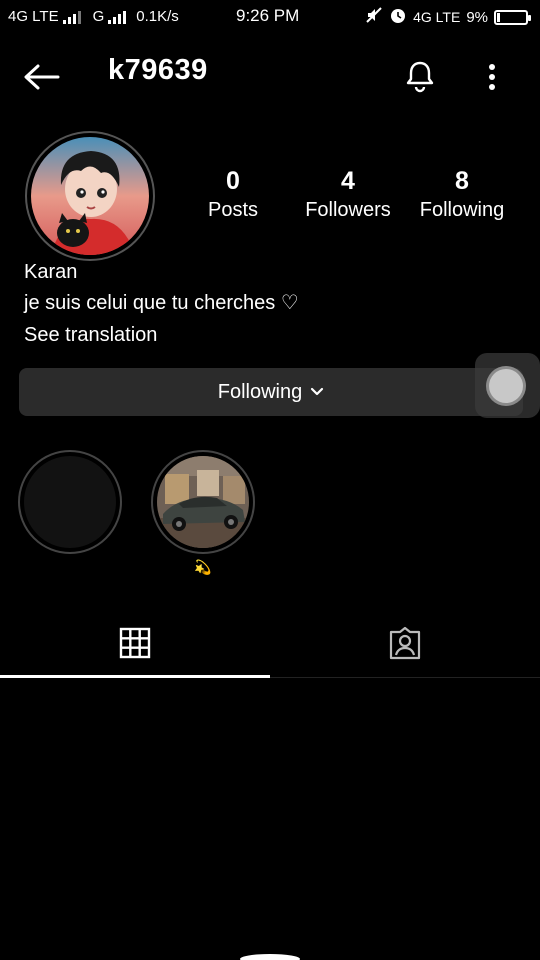 This screenshot has height=960, width=540. I want to click on network-speed: 0.1K/s, so click(157, 16).